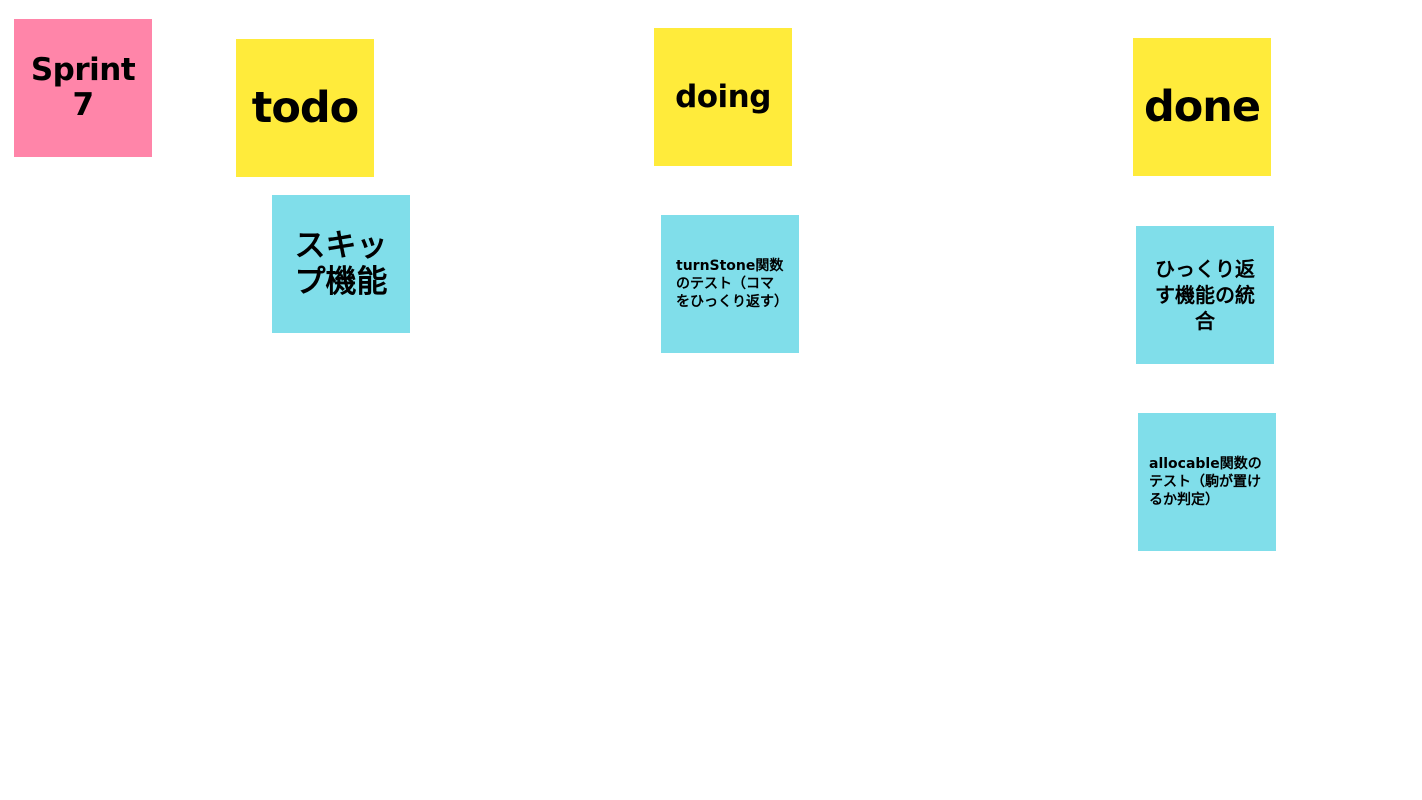  I want to click on done-card-text: allocable関数のテスト（駒が置けるか判定）, so click(1205, 482).